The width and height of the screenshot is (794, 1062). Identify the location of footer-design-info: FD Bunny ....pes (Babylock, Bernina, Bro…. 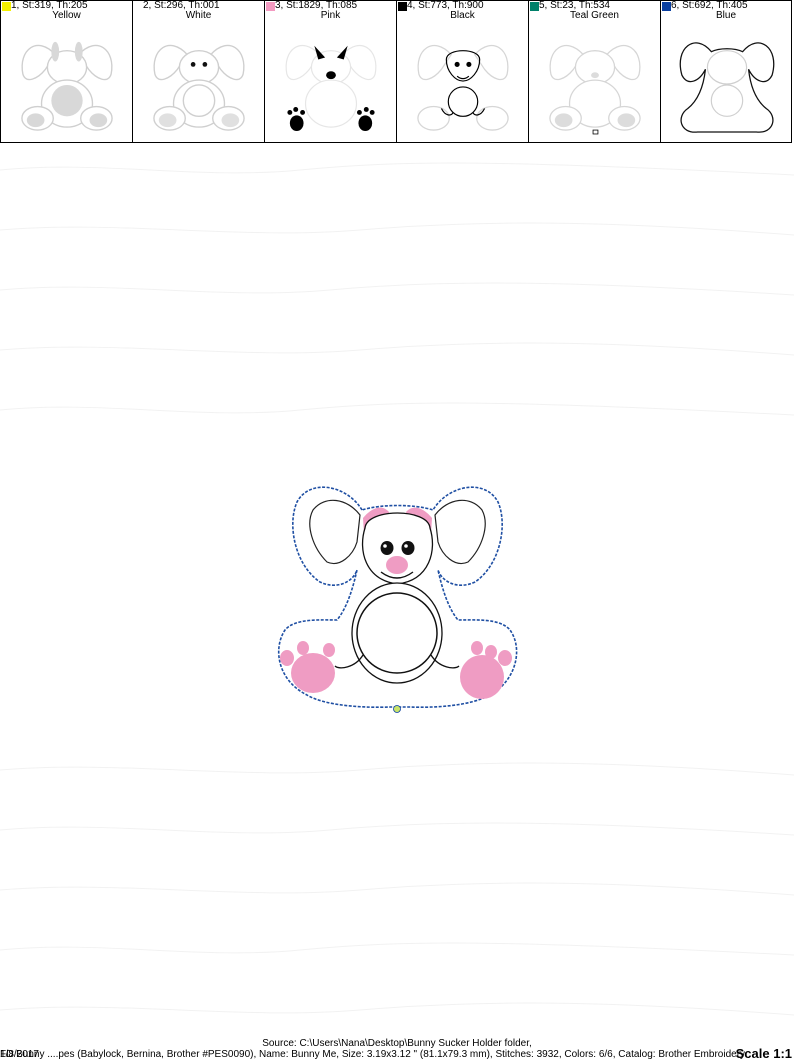
(373, 1054).